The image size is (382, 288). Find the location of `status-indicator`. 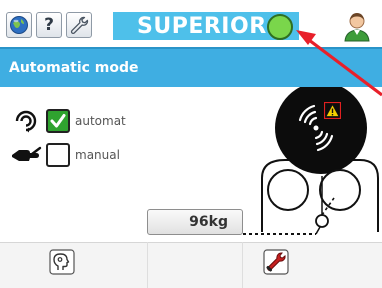

status-indicator is located at coordinates (280, 27).